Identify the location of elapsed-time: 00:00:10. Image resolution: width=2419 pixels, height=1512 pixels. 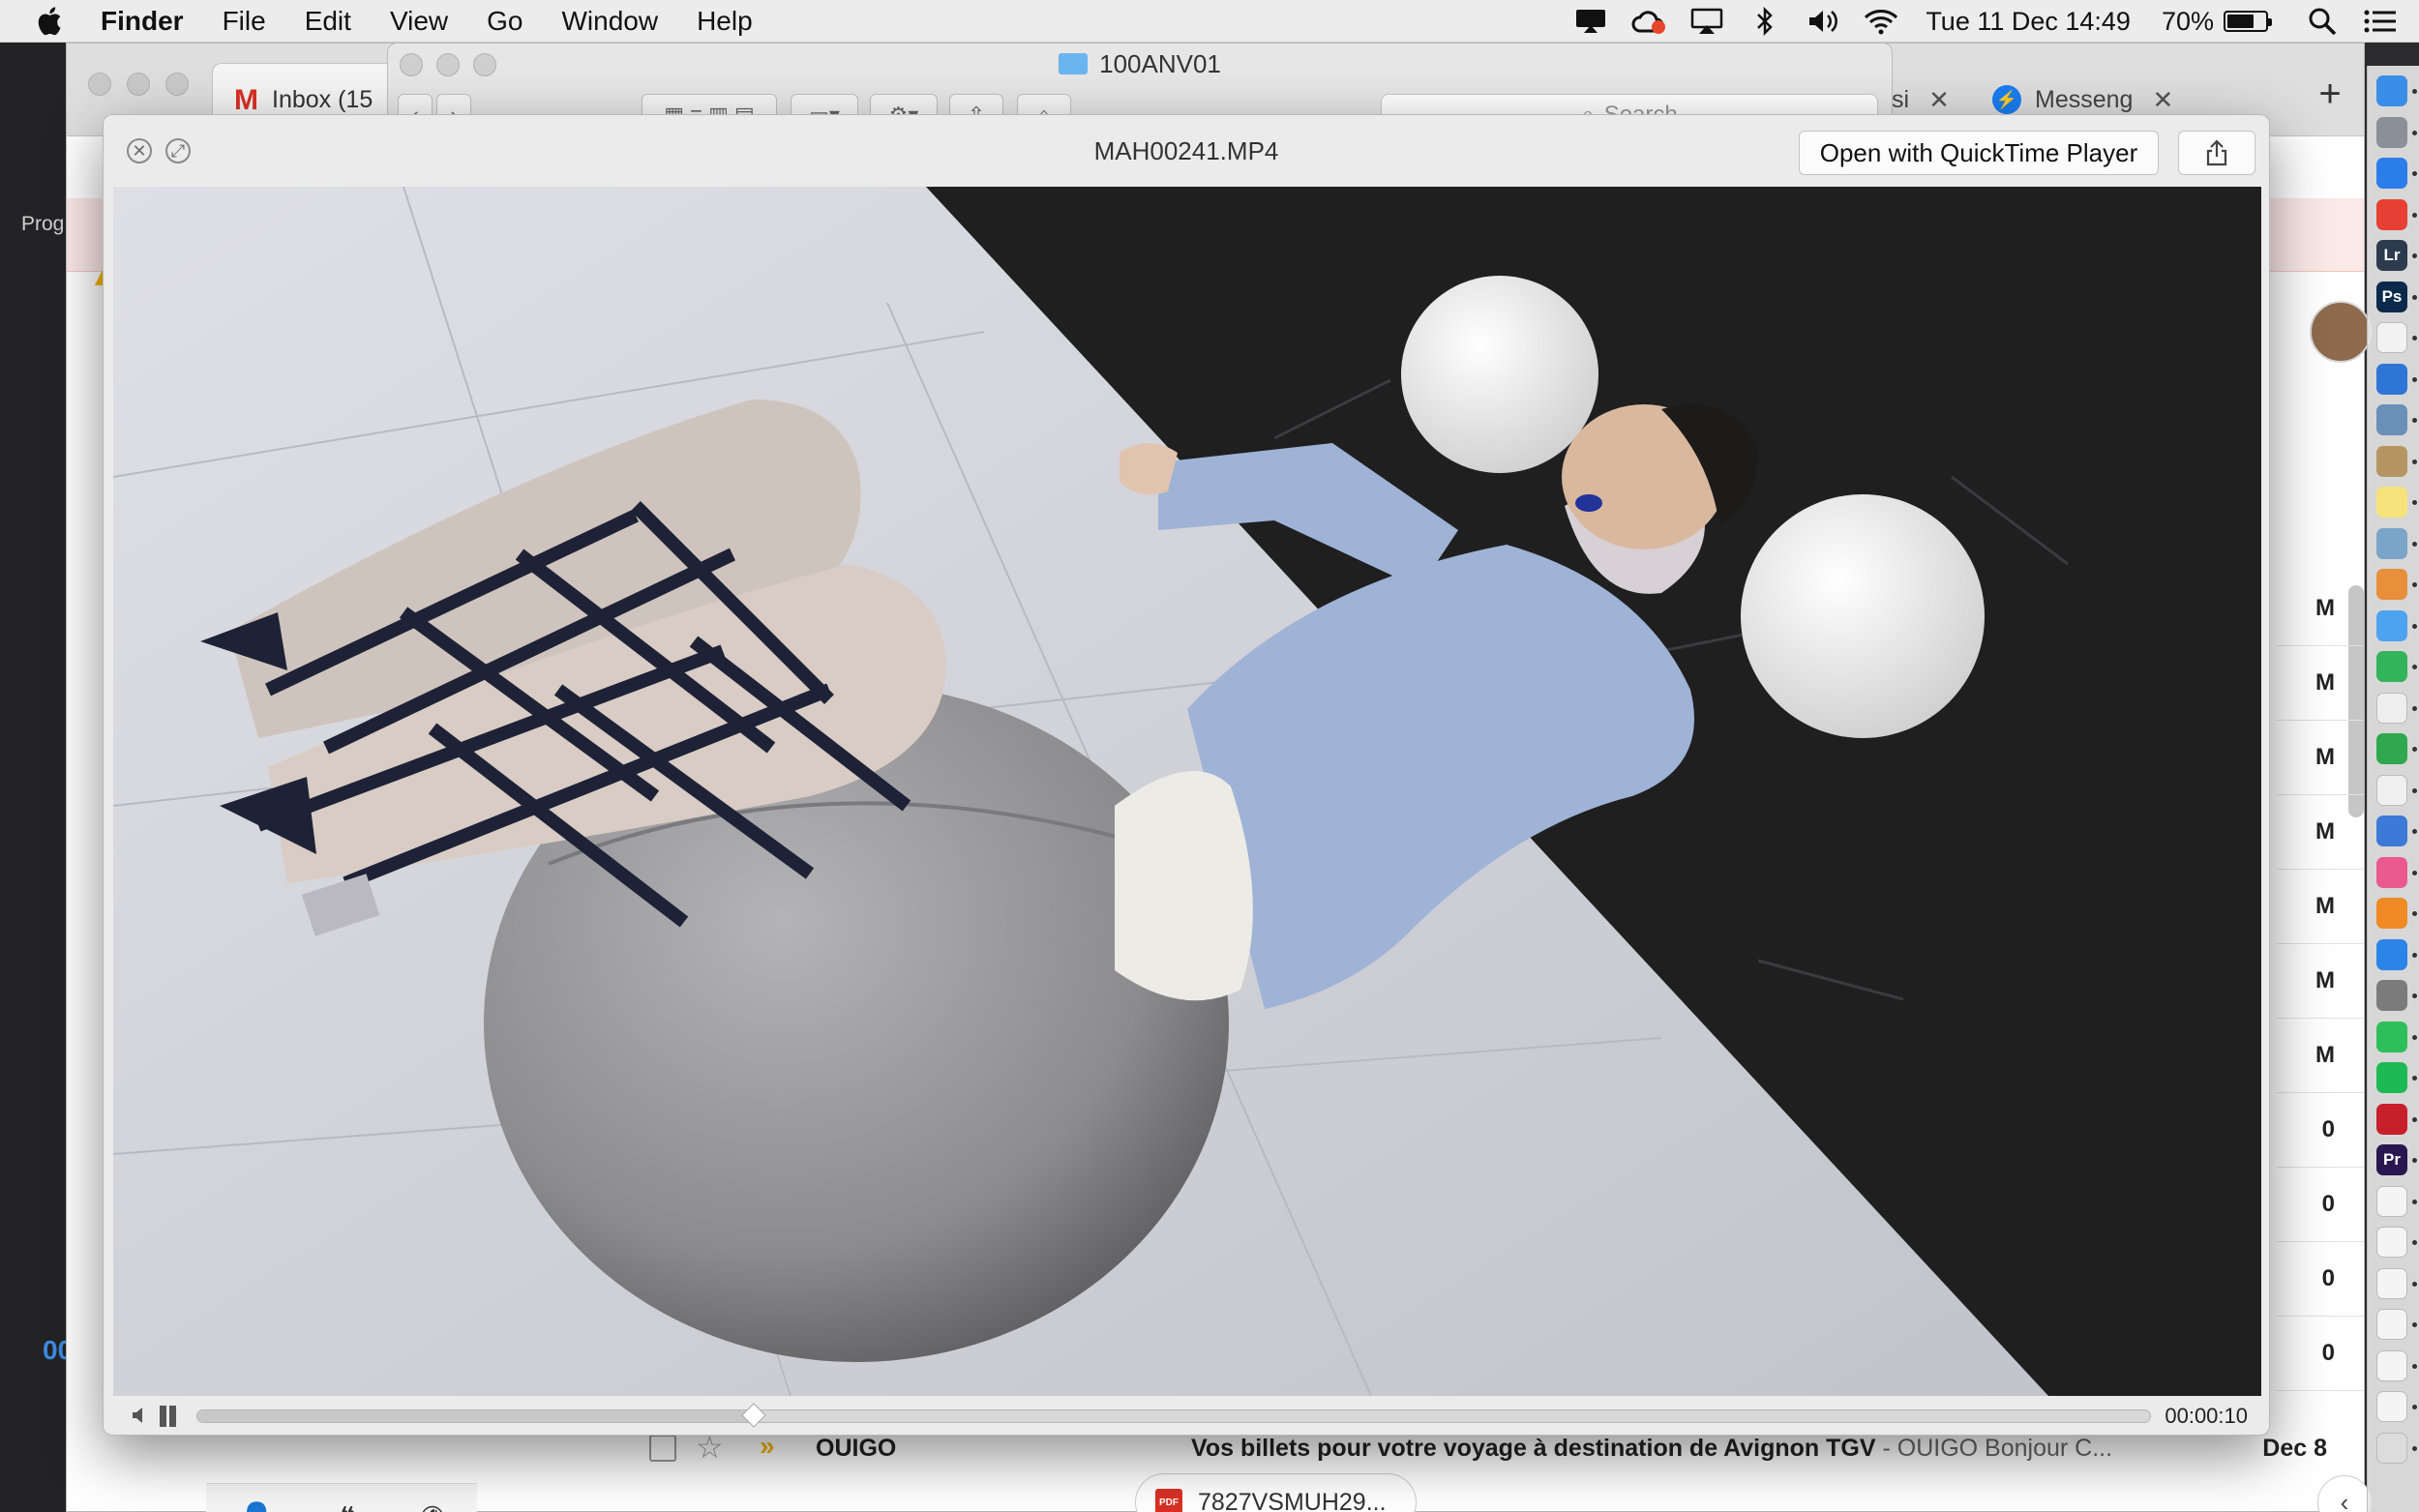
(2207, 1416).